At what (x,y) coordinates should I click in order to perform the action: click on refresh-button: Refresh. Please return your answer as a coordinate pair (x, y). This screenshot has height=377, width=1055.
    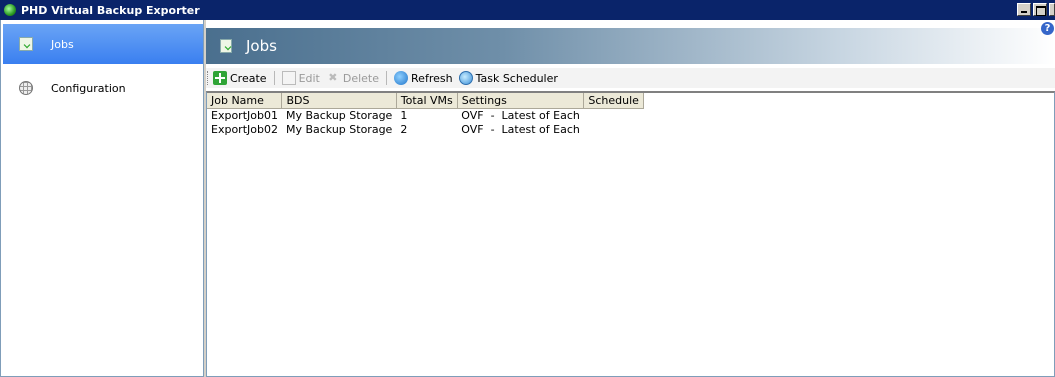
    Looking at the image, I should click on (423, 78).